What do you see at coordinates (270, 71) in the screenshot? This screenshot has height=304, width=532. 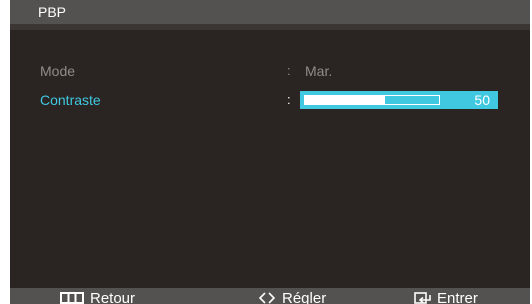 I see `menu-item-mode: Mode : Mar.` at bounding box center [270, 71].